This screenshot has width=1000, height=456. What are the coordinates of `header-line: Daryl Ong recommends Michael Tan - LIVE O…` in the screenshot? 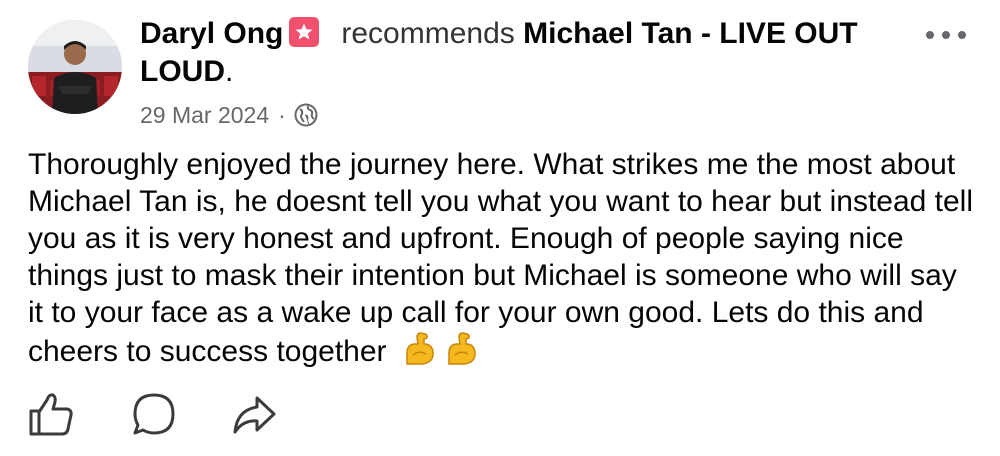 It's located at (520, 53).